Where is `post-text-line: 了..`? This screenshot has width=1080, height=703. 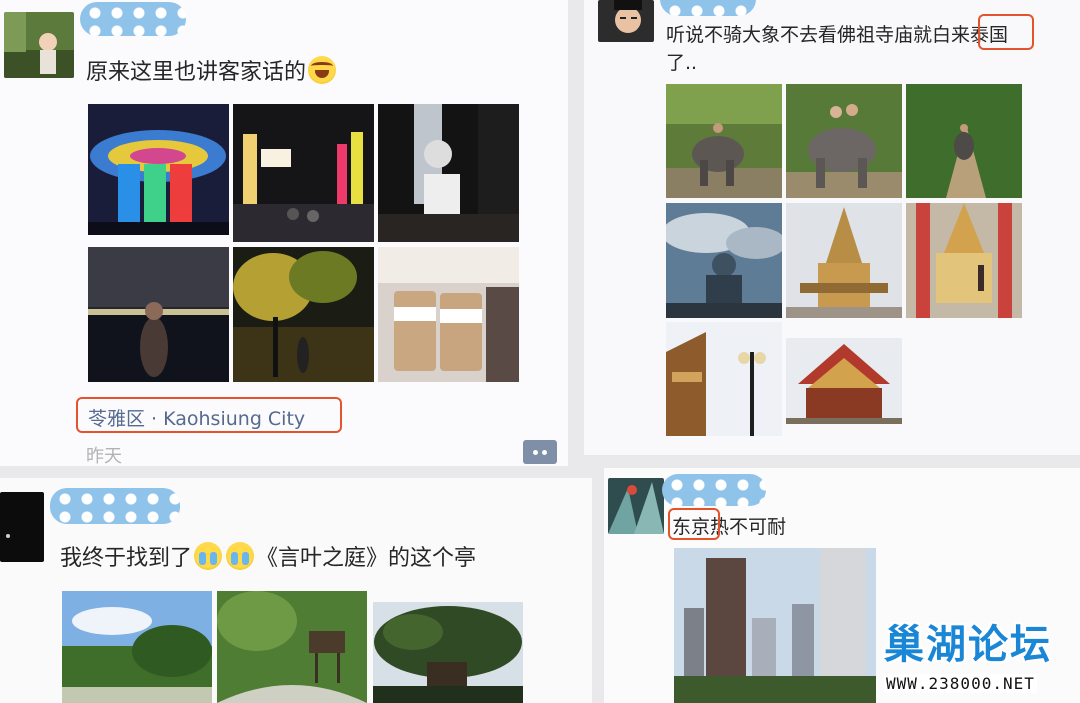 post-text-line: 了.. is located at coordinates (682, 63).